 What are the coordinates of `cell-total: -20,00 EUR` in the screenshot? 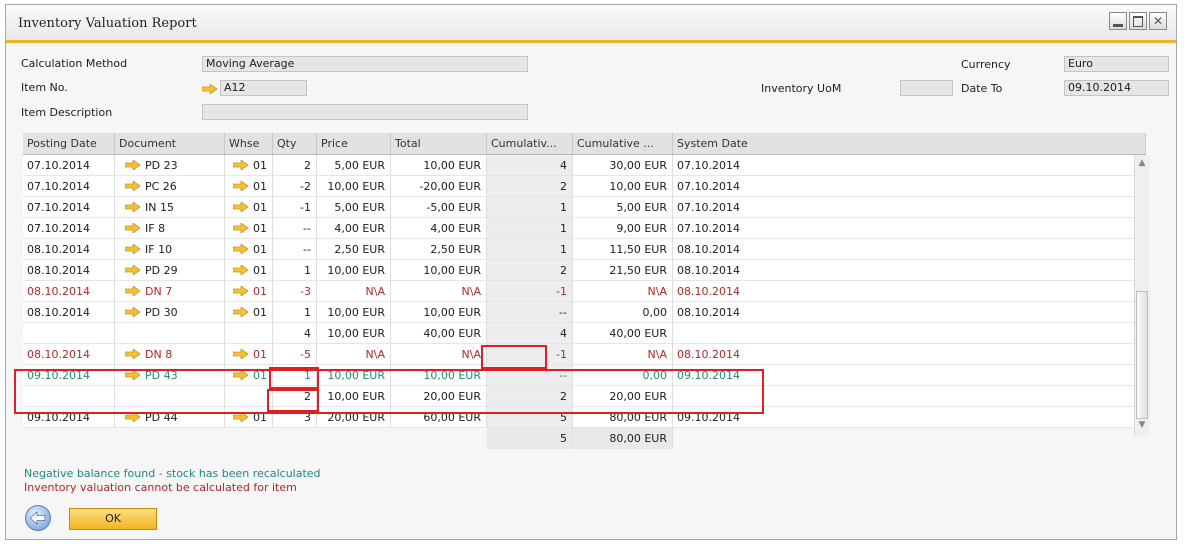 It's located at (439, 186).